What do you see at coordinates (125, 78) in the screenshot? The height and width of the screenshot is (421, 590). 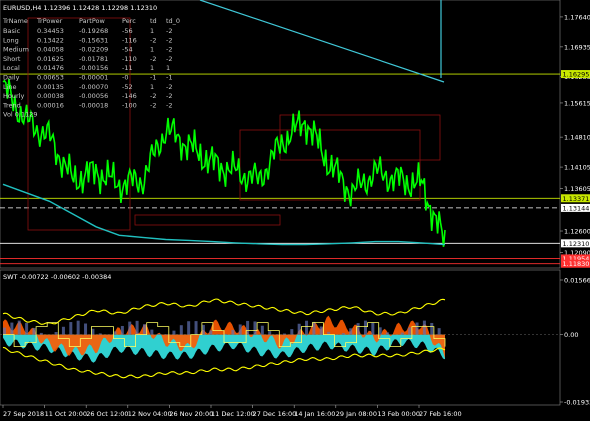 I see `table-cell: -0` at bounding box center [125, 78].